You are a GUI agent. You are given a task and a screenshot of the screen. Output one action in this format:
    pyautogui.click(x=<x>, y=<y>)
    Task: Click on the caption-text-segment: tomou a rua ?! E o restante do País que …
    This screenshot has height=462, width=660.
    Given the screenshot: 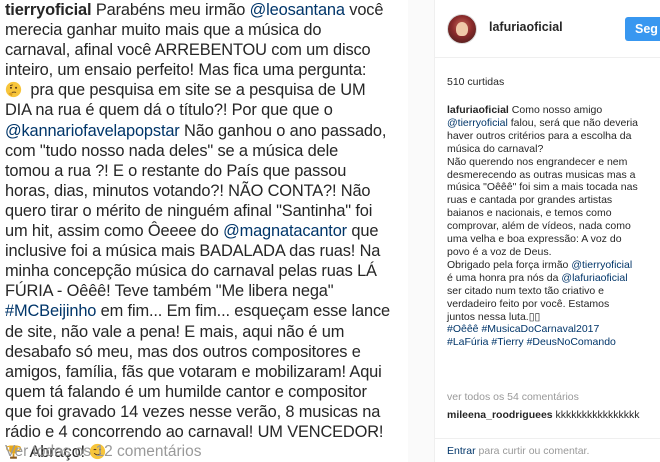 What is the action you would take?
    pyautogui.click(x=176, y=170)
    